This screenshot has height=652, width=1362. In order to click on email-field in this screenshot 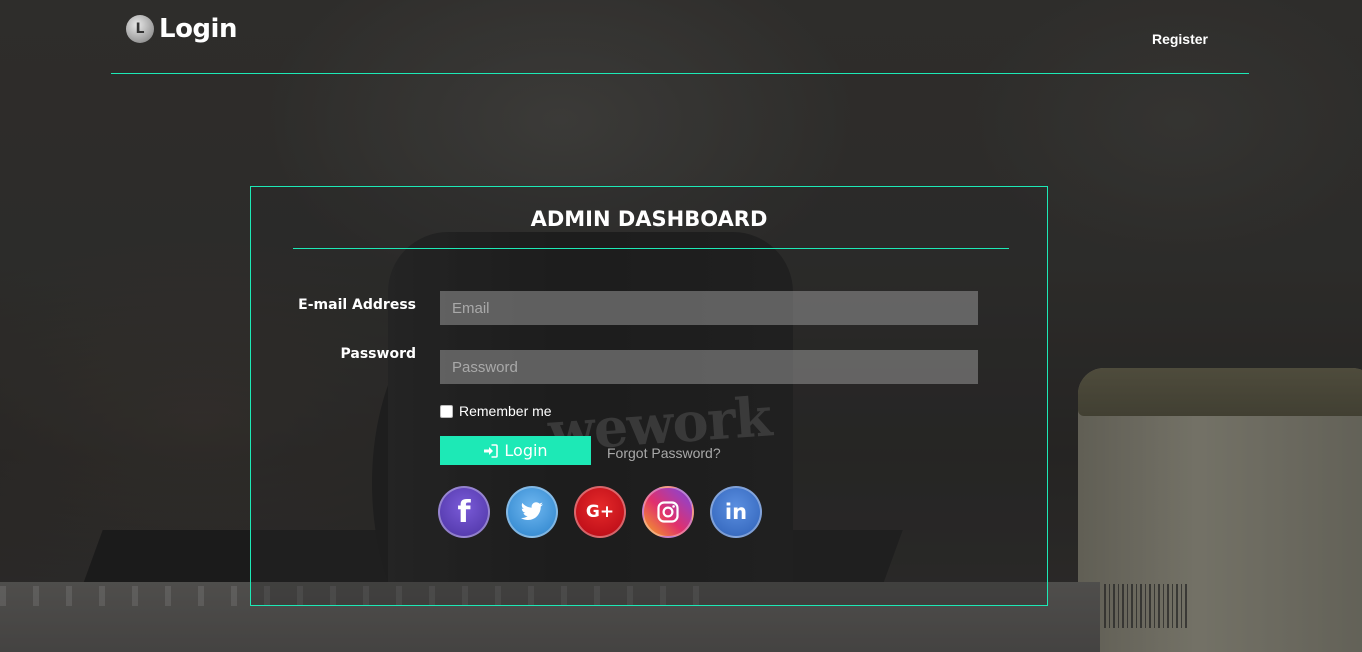, I will do `click(709, 308)`.